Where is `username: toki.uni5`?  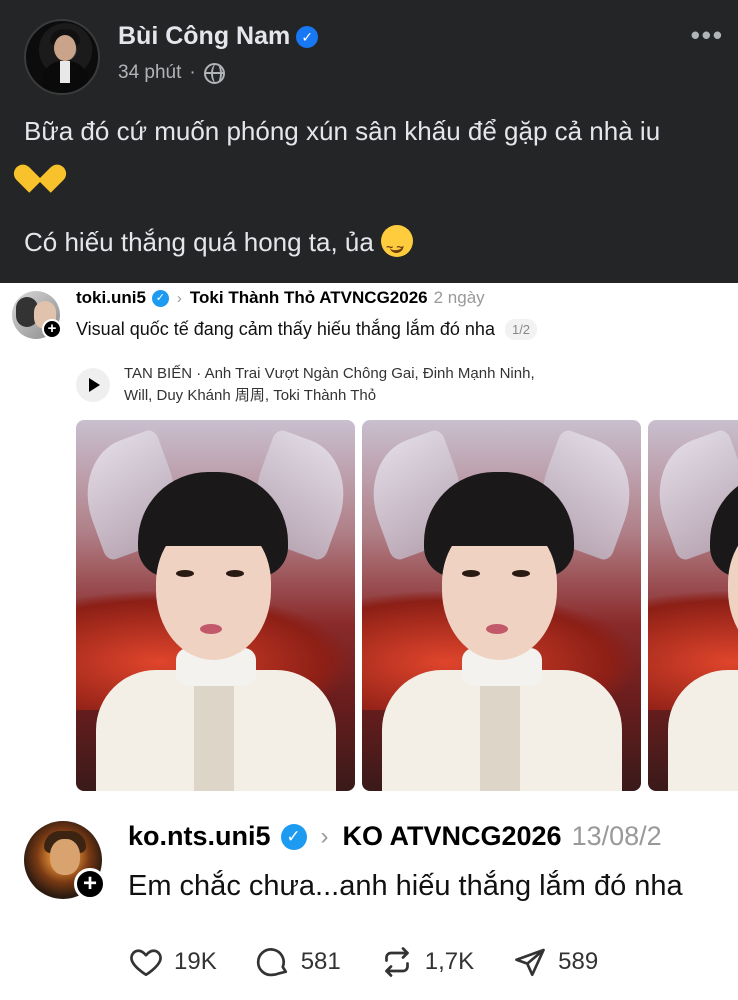
username: toki.uni5 is located at coordinates (111, 298).